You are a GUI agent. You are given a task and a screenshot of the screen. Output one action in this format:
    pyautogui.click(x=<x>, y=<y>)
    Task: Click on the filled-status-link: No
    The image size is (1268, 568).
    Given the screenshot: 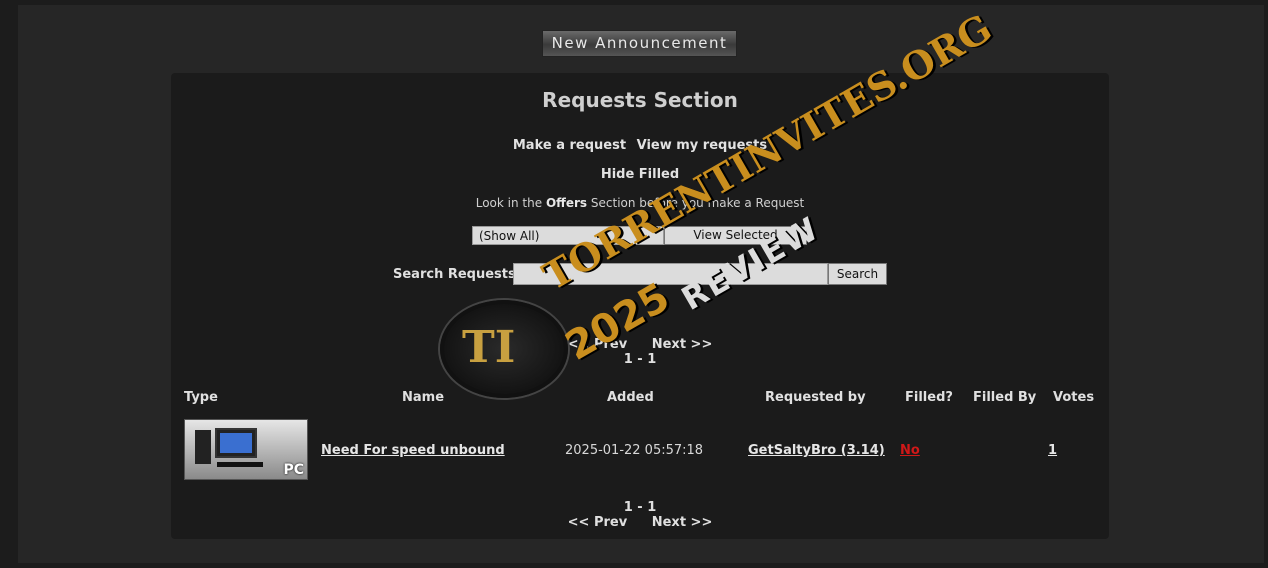 What is the action you would take?
    pyautogui.click(x=910, y=450)
    